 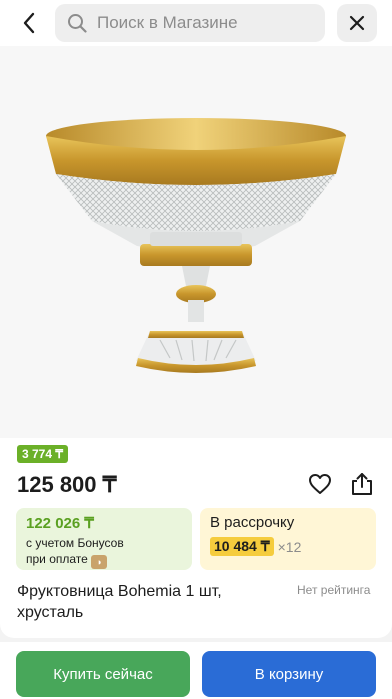 What do you see at coordinates (67, 484) in the screenshot?
I see `product-price: 125 800 ₸` at bounding box center [67, 484].